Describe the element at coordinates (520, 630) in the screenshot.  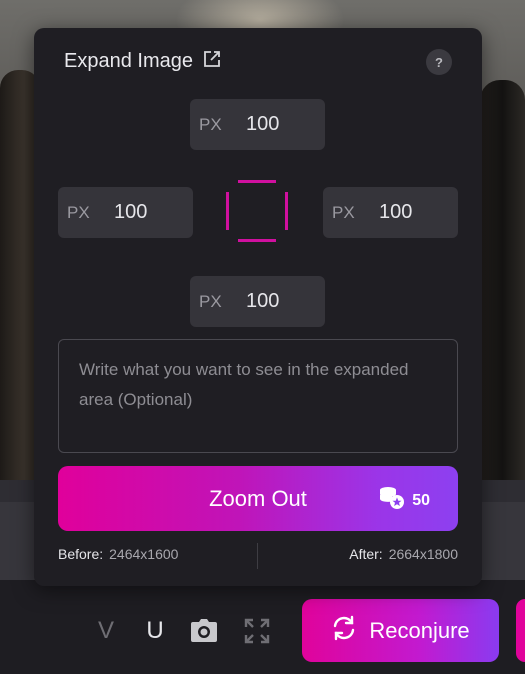
I see `next-button-edge` at that location.